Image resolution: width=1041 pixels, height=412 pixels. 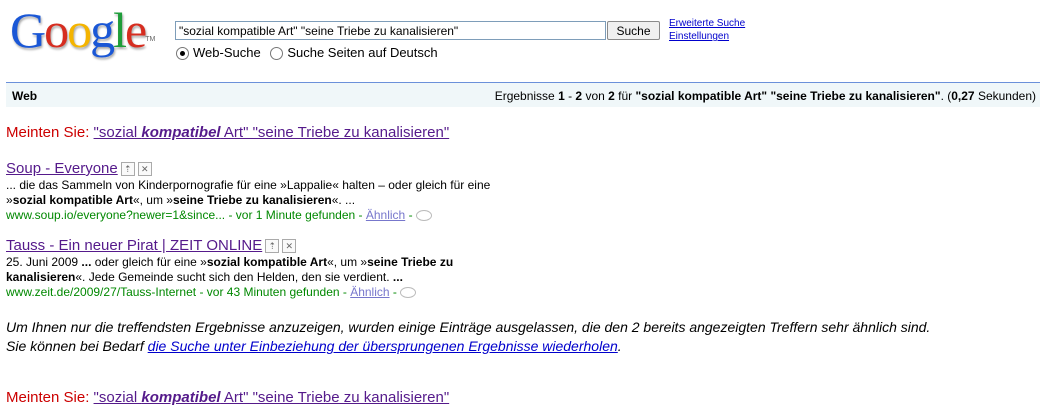 I want to click on settings-link: Einstellungen, so click(x=707, y=36).